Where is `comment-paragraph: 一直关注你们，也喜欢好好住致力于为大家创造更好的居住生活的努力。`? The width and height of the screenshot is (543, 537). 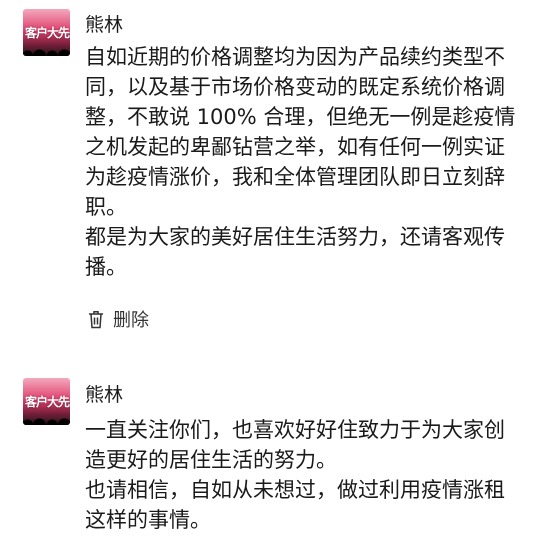
comment-paragraph: 一直关注你们，也喜欢好好住致力于为大家创造更好的居住生活的努力。 is located at coordinates (295, 445).